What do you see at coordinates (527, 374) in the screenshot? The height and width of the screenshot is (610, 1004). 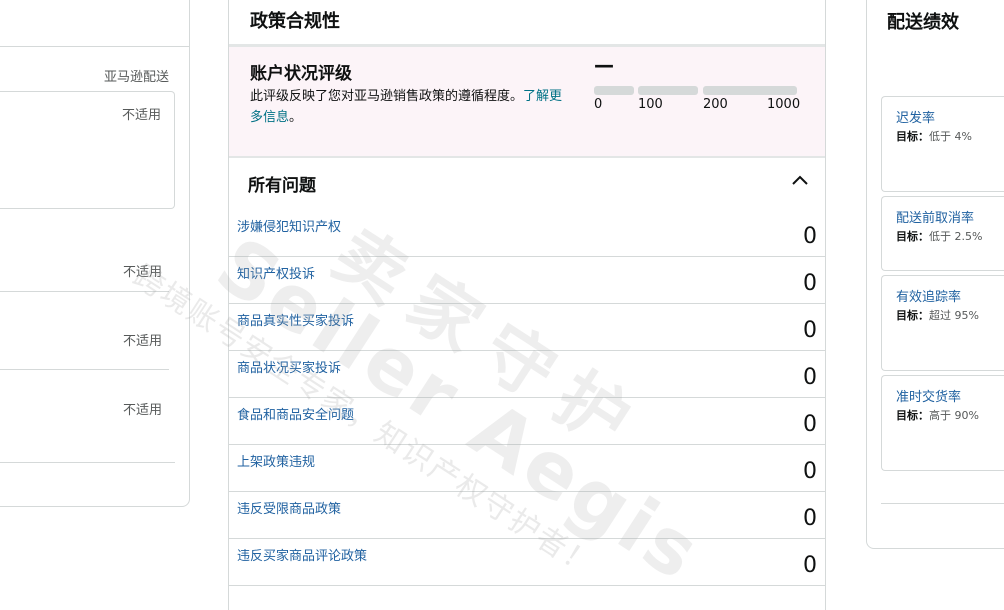 I see `issue-row: 商品状况买家投诉 0` at bounding box center [527, 374].